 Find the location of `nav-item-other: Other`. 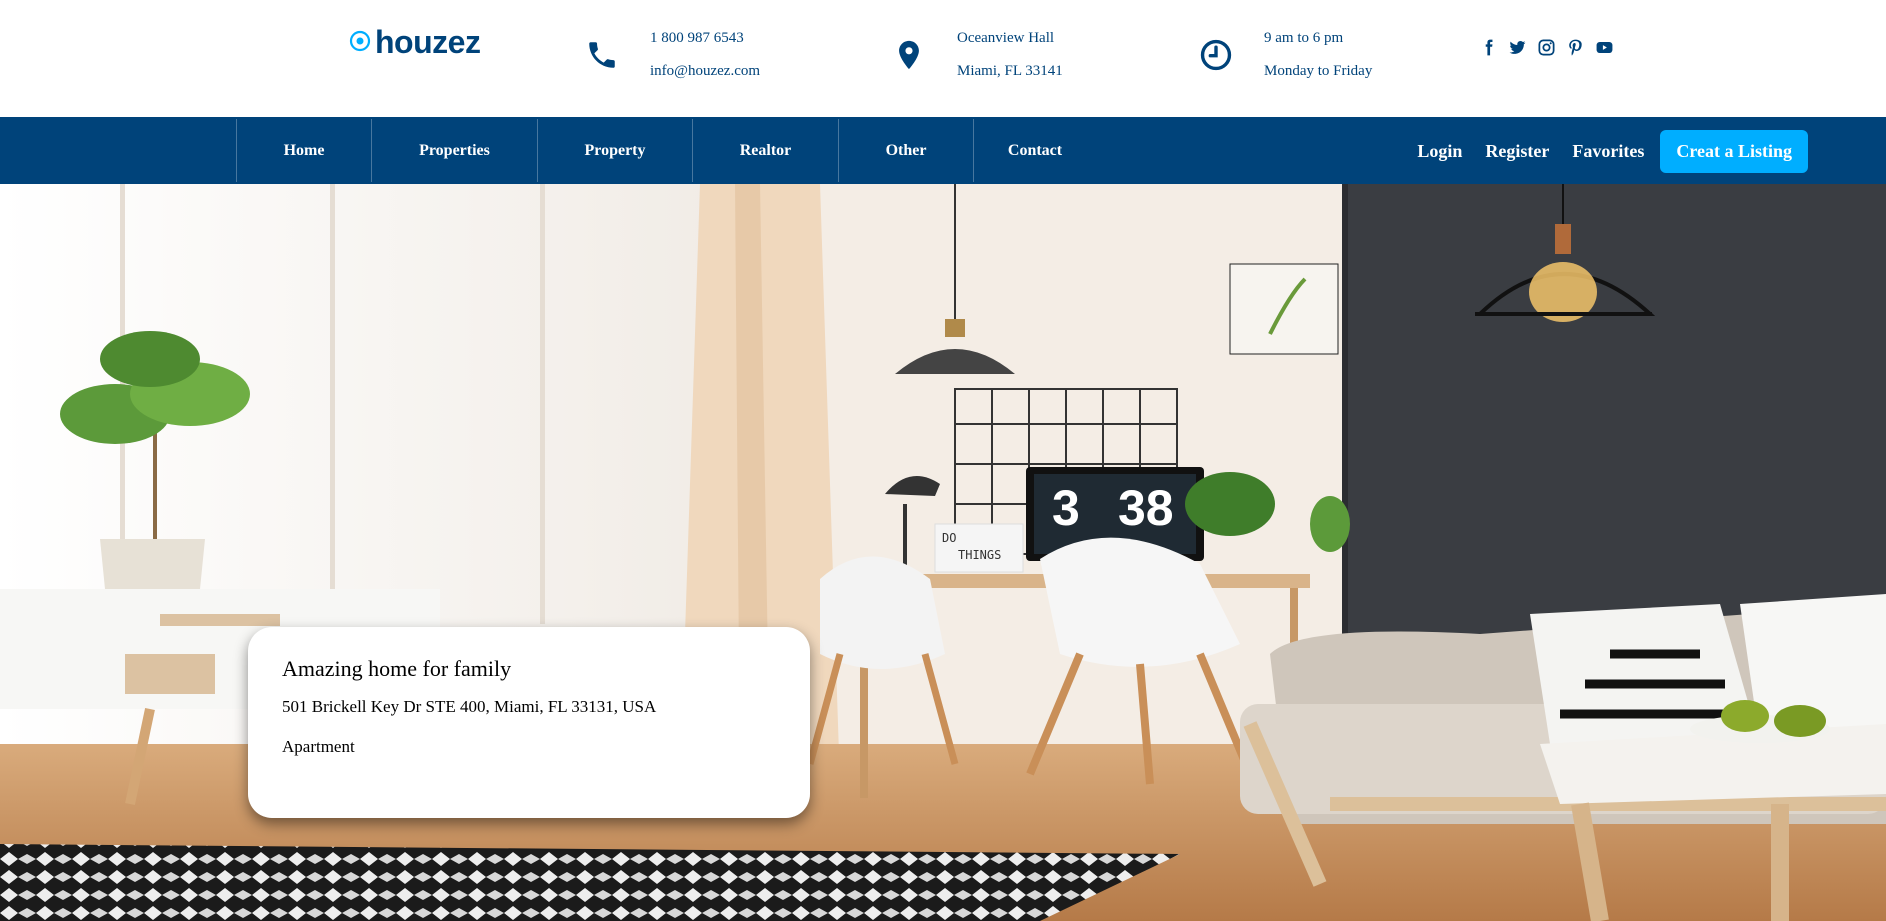

nav-item-other: Other is located at coordinates (905, 150).